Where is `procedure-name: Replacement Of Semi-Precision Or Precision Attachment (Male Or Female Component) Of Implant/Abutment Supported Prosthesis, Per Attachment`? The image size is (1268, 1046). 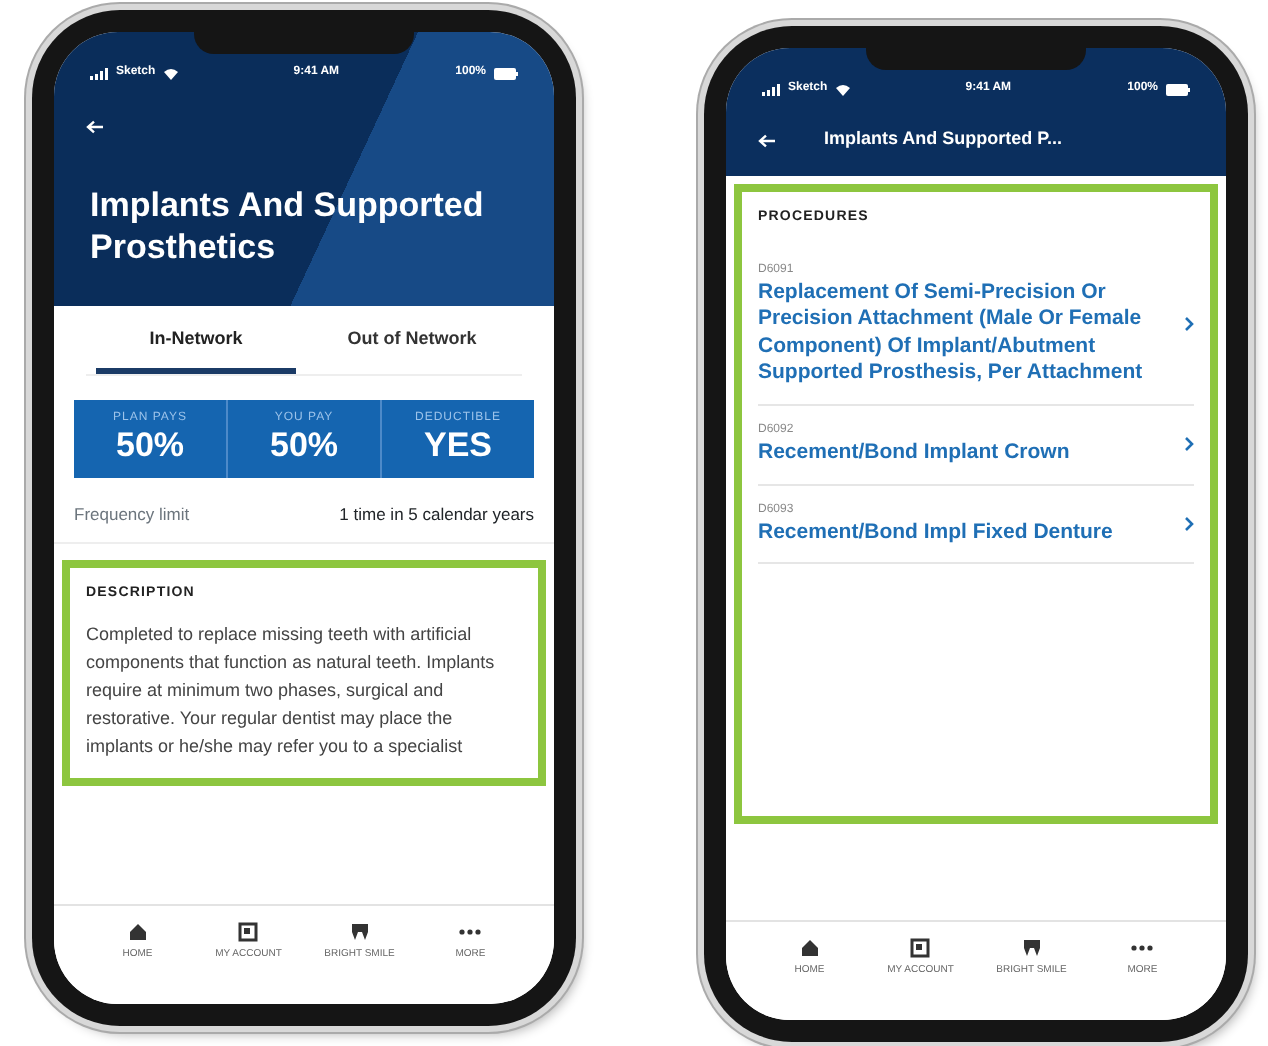
procedure-name: Replacement Of Semi-Precision Or Precision Attachment (Male Or Female Component) Of Implant/Abutment Supported Prosthesis, Per Attachment is located at coordinates (951, 334).